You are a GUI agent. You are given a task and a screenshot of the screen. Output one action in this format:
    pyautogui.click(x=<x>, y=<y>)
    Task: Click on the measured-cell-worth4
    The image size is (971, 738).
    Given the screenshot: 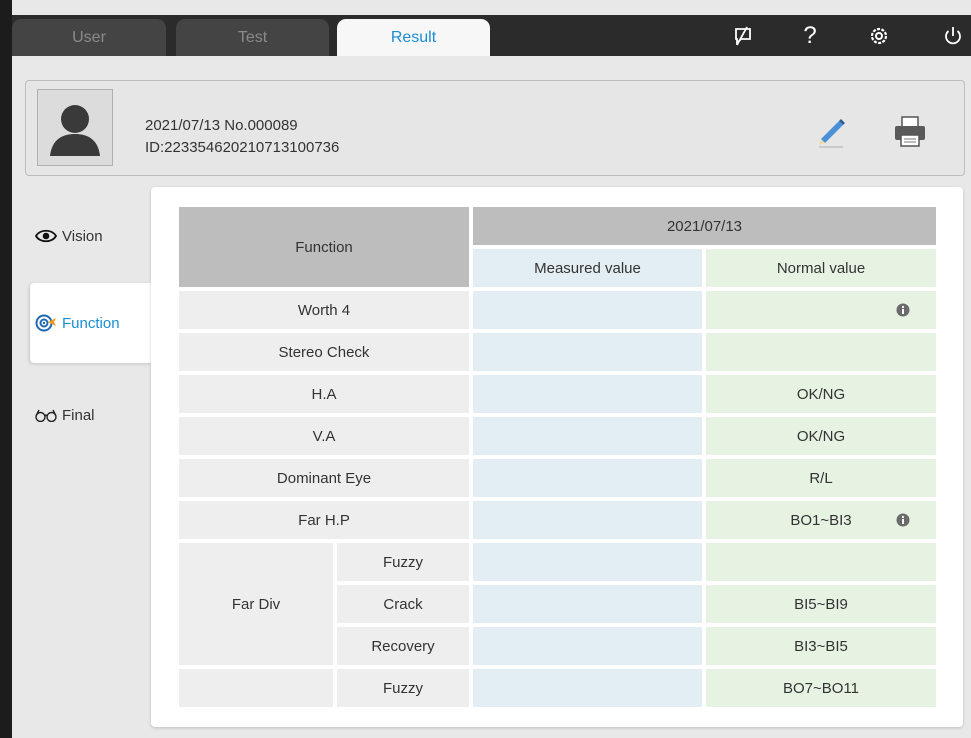 What is the action you would take?
    pyautogui.click(x=587, y=310)
    